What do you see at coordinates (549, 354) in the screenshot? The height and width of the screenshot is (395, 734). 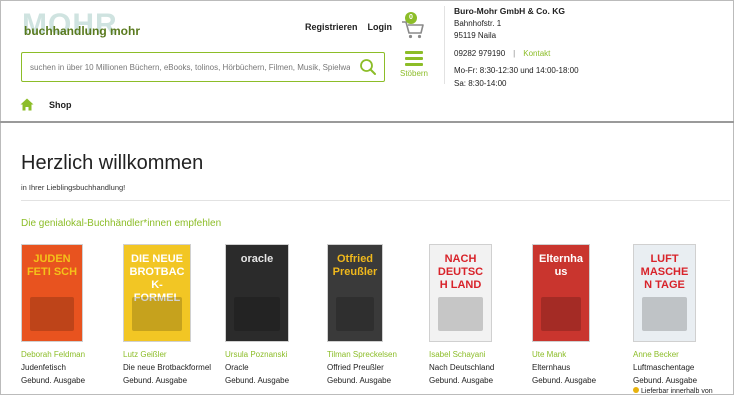 I see `book-author: Ute Mank` at bounding box center [549, 354].